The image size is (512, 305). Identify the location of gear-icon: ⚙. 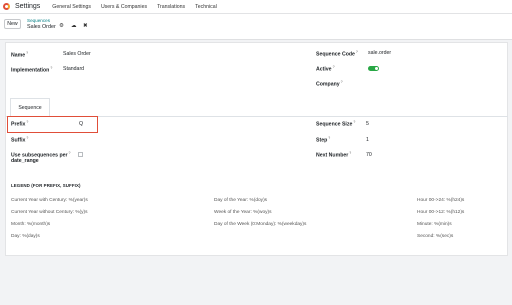
(61, 26).